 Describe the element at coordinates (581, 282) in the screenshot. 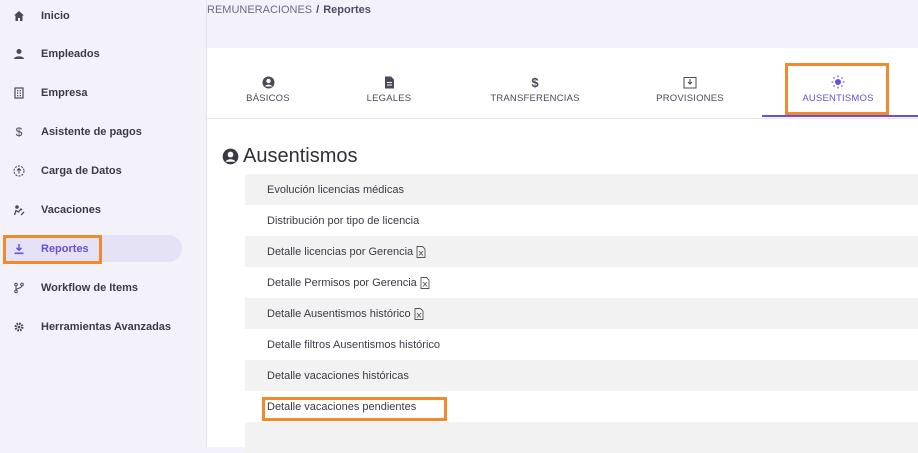

I see `report-row: Detalle Permisos por Gerencia` at that location.